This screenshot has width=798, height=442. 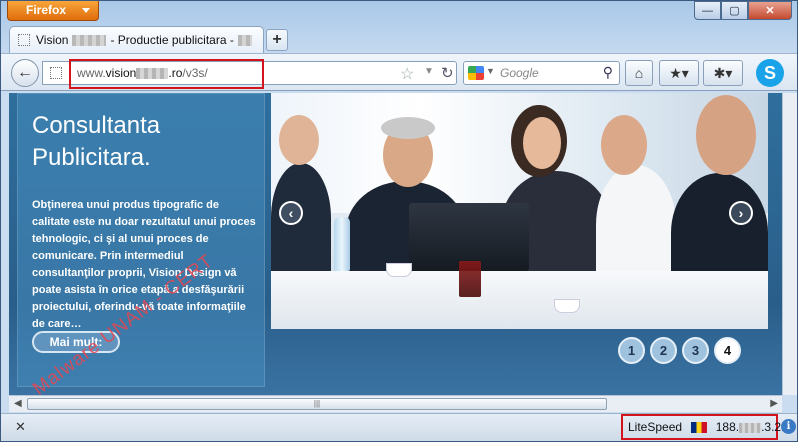 I want to click on google-icon, so click(x=476, y=73).